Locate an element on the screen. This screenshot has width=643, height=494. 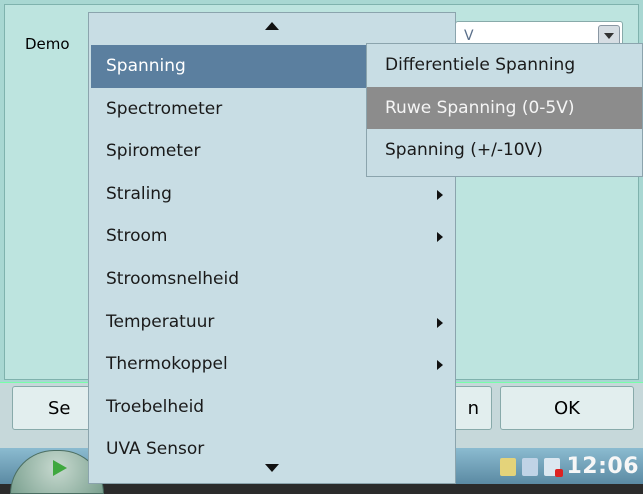
menu-item-label: Spanning is located at coordinates (146, 66).